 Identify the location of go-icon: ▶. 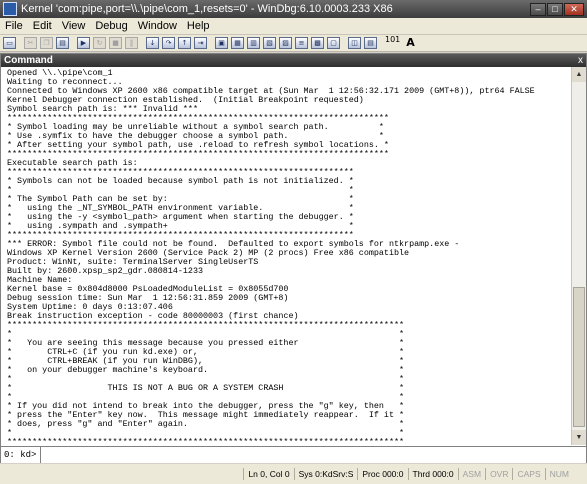
(83, 43).